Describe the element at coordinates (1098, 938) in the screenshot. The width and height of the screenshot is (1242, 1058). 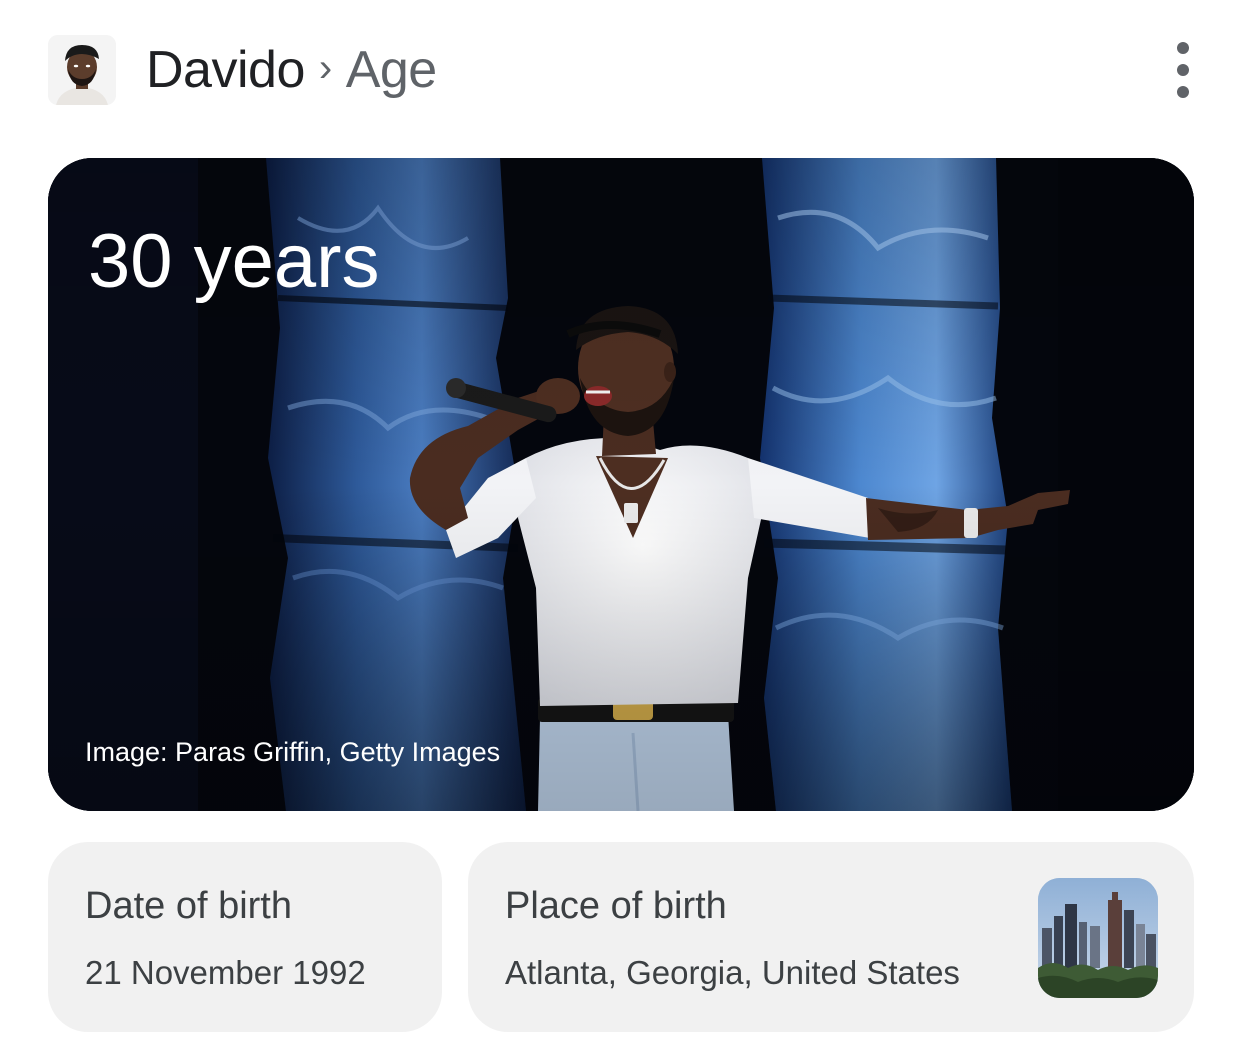
I see `place-of-birth-thumbnail` at that location.